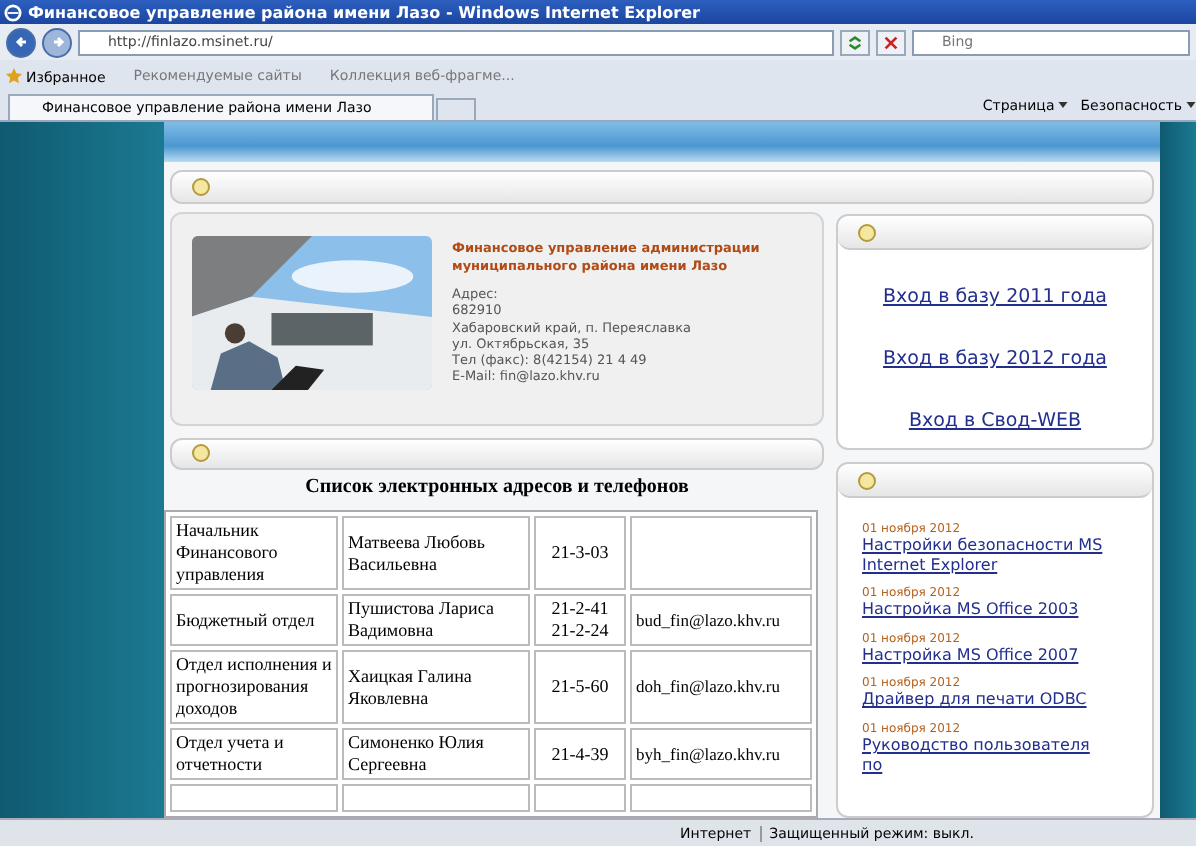 The width and height of the screenshot is (1196, 846). I want to click on table-cell: Пушистова Лариса Вадимовна, so click(436, 620).